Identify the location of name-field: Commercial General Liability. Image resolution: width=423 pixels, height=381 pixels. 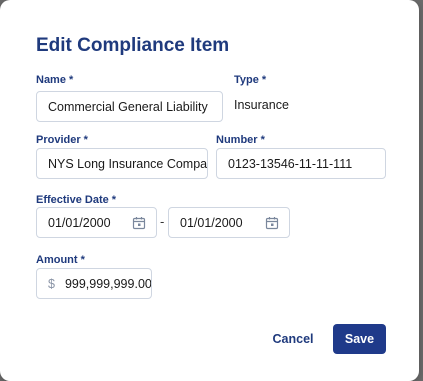
(129, 106).